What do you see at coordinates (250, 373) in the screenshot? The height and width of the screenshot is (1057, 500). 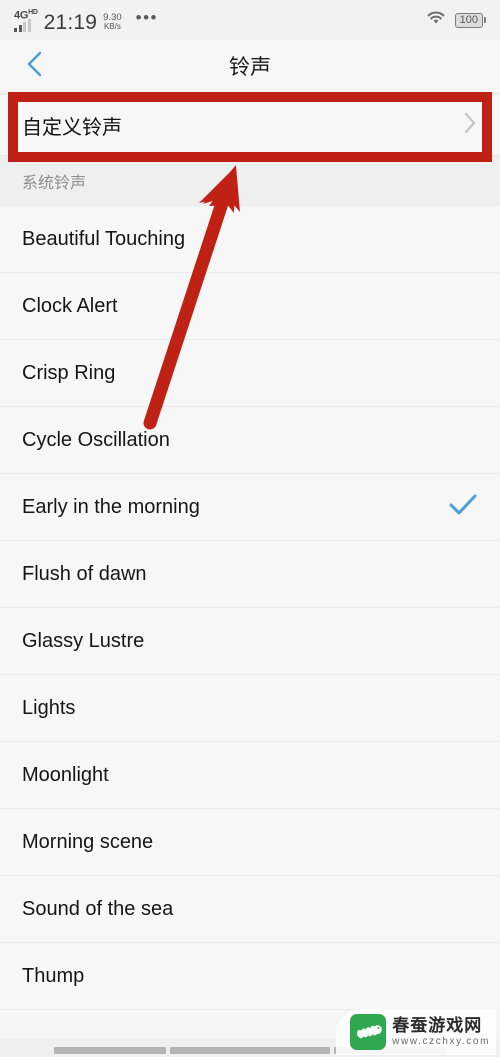 I see `ringtone-row: Crisp Ring` at bounding box center [250, 373].